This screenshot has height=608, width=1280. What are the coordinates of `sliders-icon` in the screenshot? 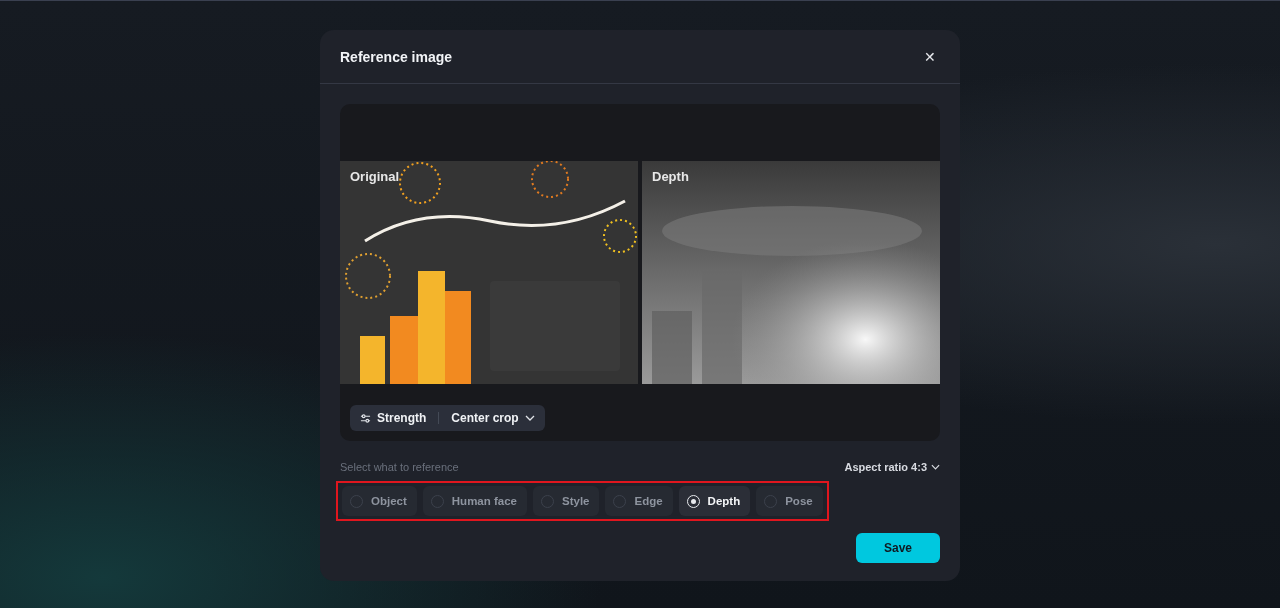 It's located at (365, 418).